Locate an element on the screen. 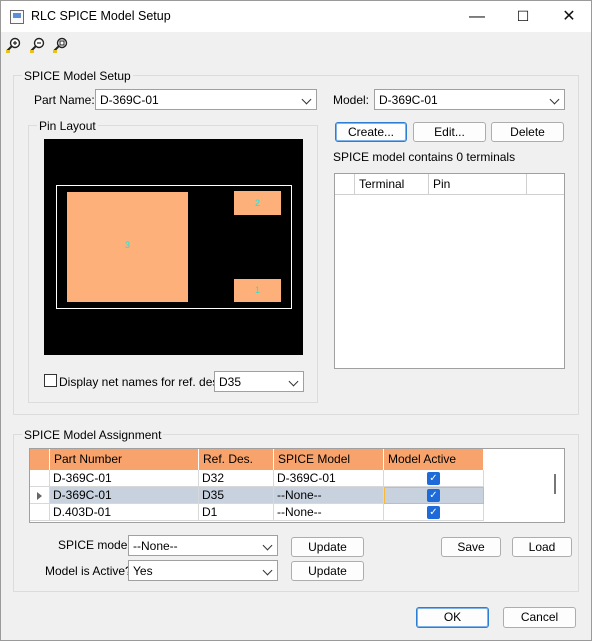 This screenshot has width=592, height=641. ref-des-cell: D1 is located at coordinates (236, 512).